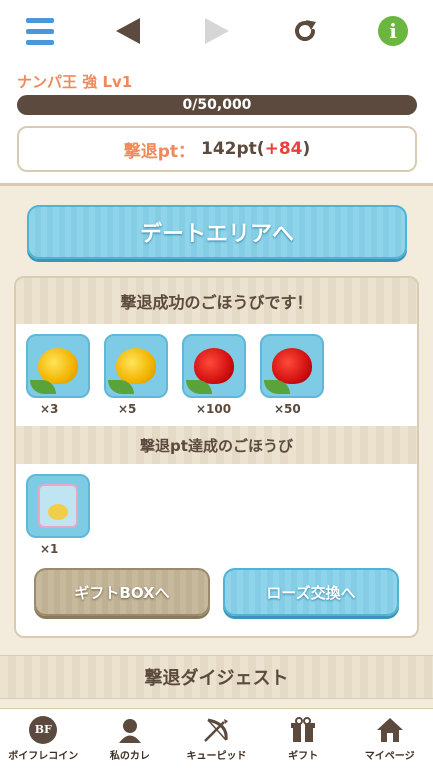  I want to click on reward-item: ×1, so click(59, 520).